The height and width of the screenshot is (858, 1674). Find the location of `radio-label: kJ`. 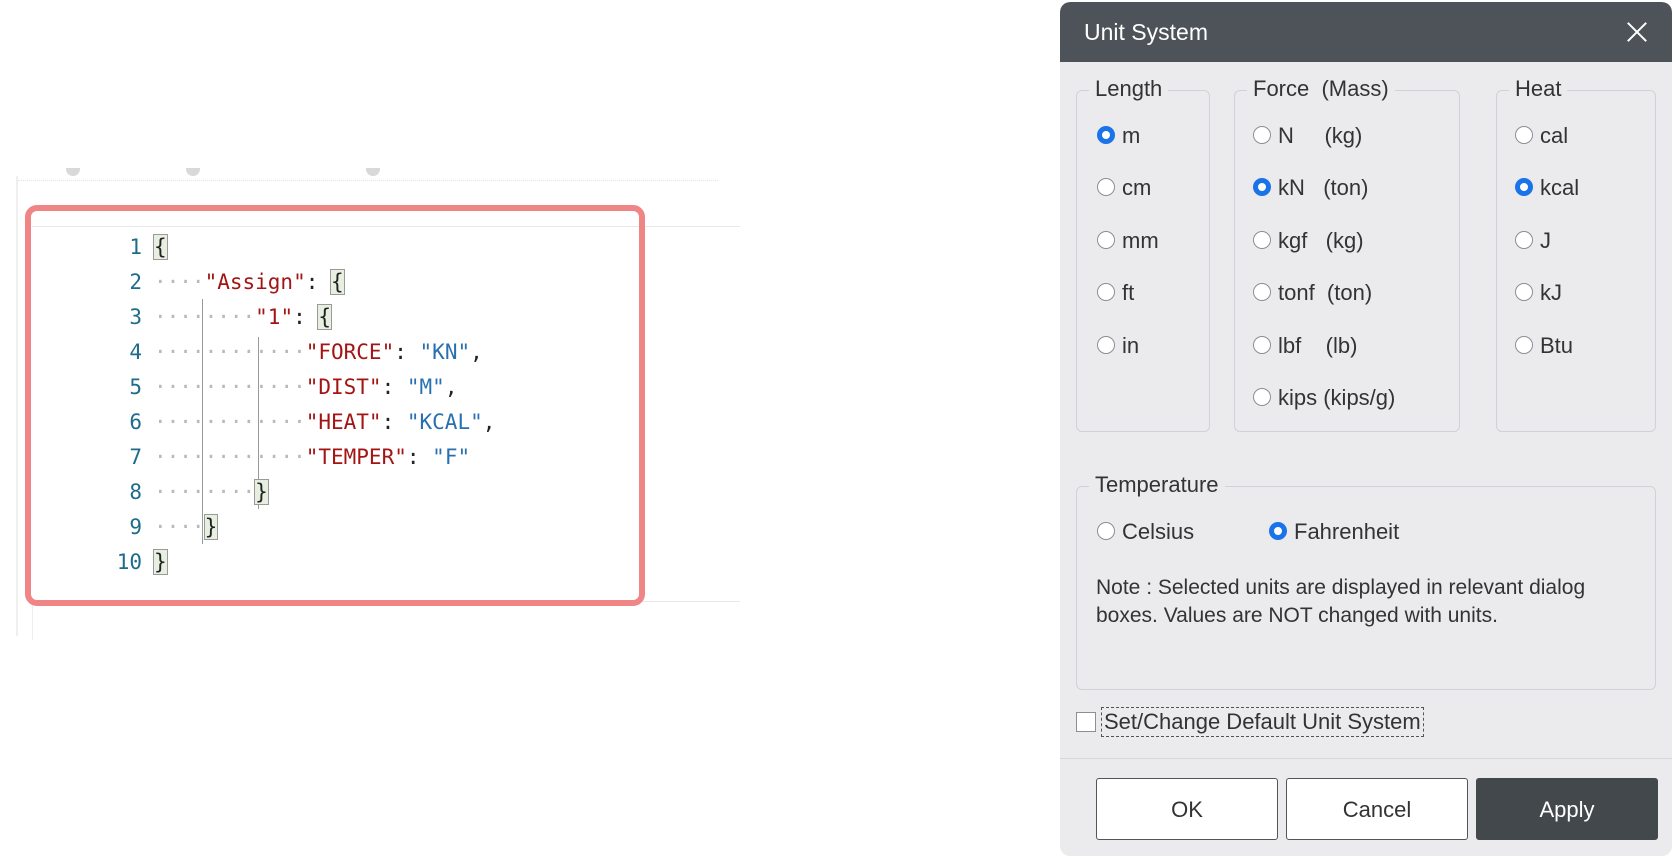

radio-label: kJ is located at coordinates (1551, 292).